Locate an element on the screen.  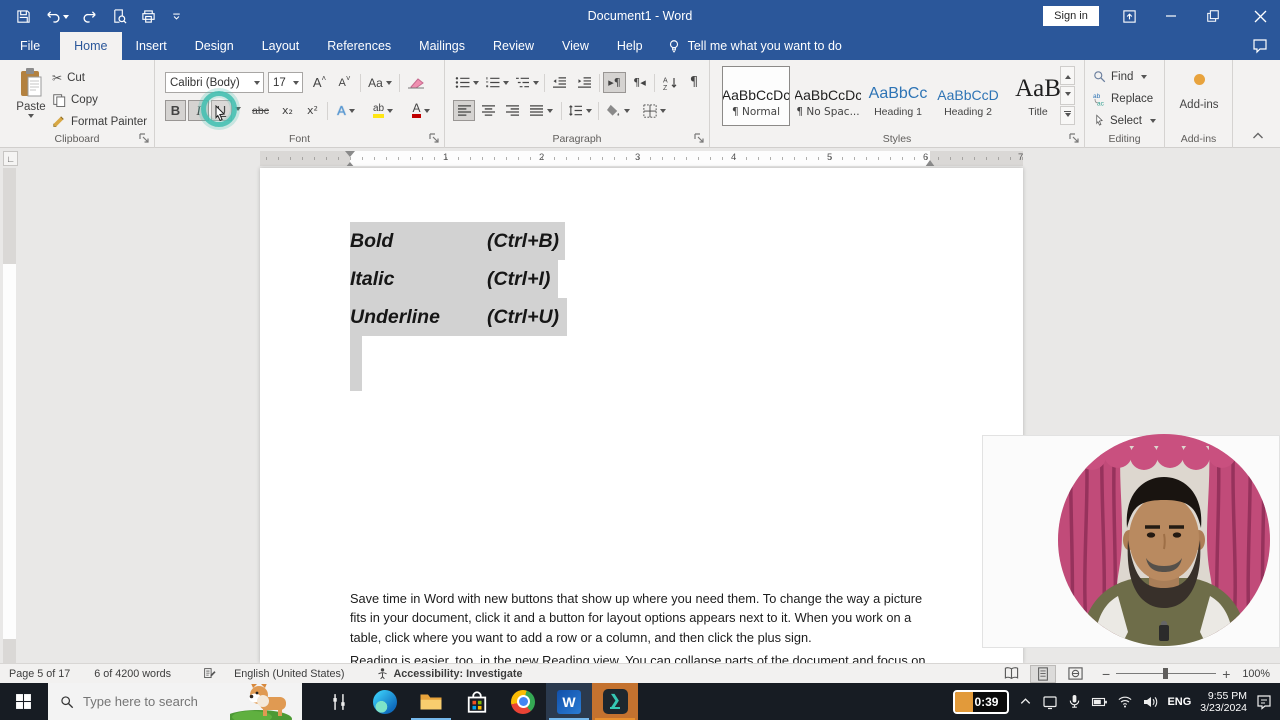
feedback-button is located at coordinates (1260, 46).